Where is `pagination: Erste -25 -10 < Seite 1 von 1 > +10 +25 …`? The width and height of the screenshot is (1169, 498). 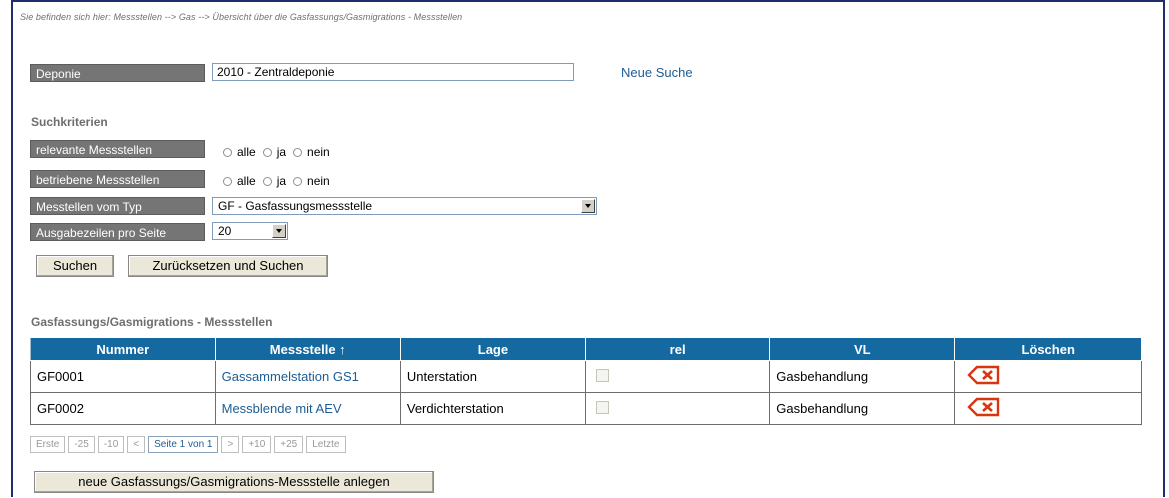 pagination: Erste -25 -10 < Seite 1 von 1 > +10 +25 … is located at coordinates (189, 444).